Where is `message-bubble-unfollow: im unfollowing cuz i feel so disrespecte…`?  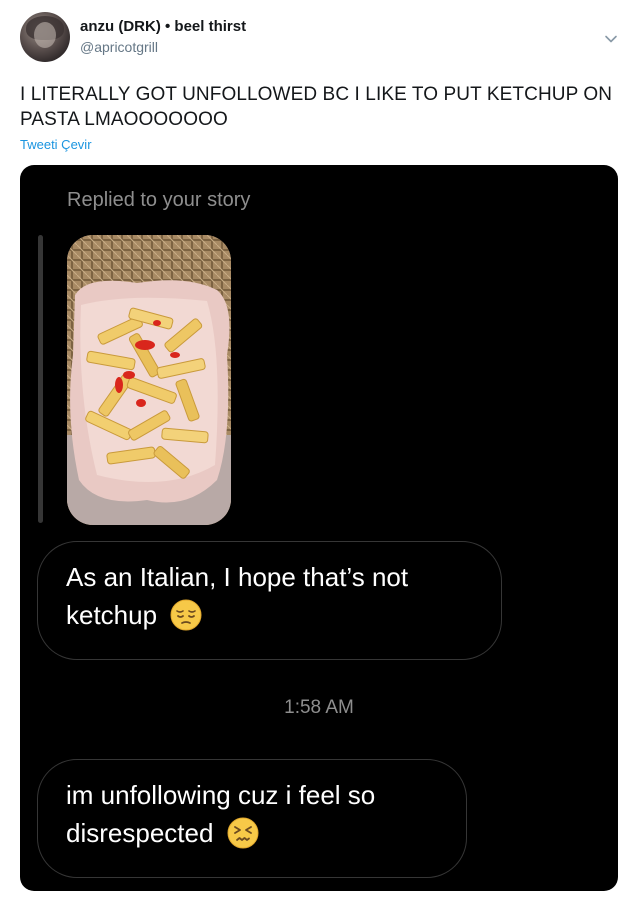
message-bubble-unfollow: im unfollowing cuz i feel so disrespecte… is located at coordinates (252, 818).